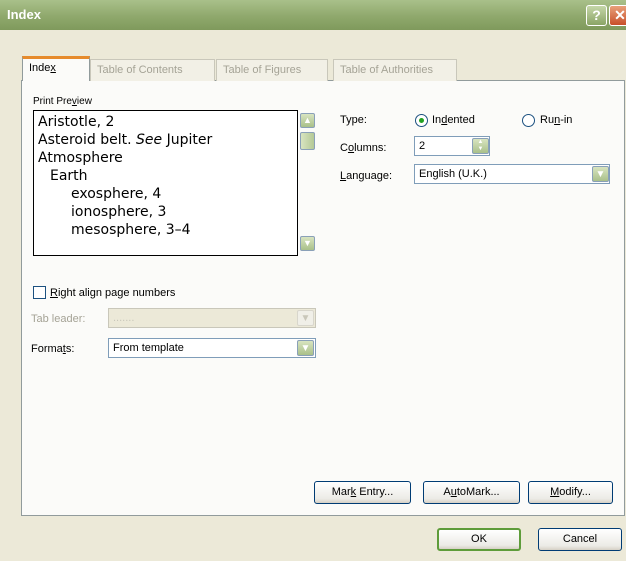 The width and height of the screenshot is (626, 561). Describe the element at coordinates (69, 176) in the screenshot. I see `preview-line: Earth` at that location.